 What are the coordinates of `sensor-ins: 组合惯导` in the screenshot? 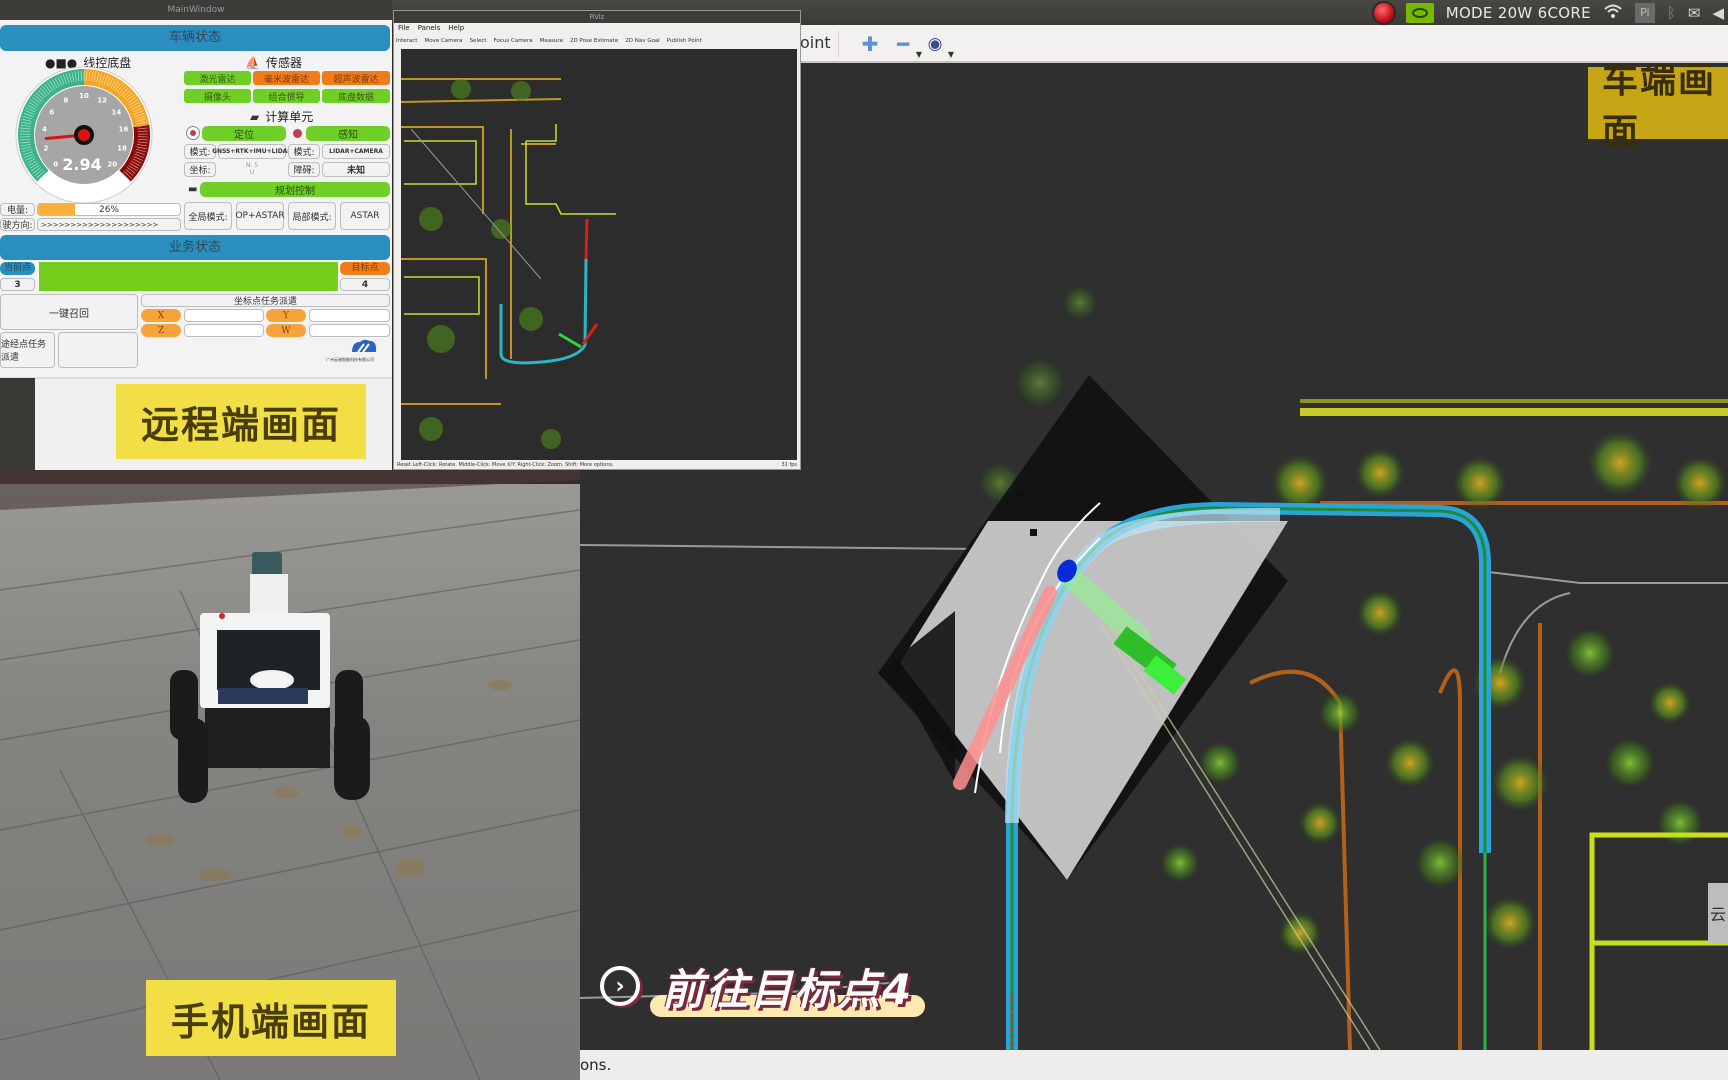 It's located at (286, 96).